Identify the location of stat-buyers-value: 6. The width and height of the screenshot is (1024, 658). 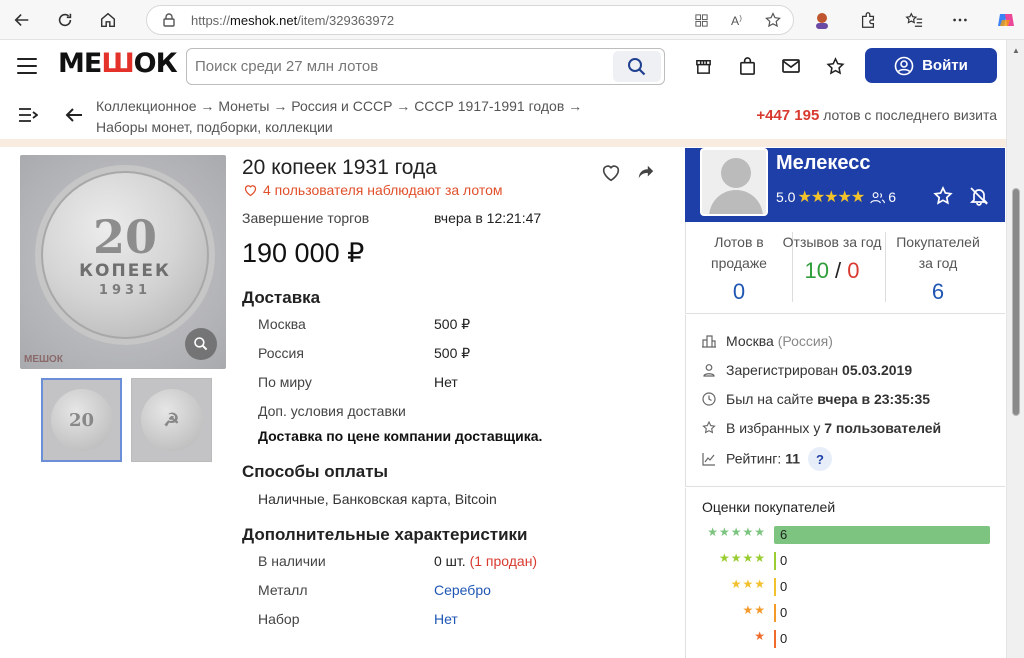
(938, 291).